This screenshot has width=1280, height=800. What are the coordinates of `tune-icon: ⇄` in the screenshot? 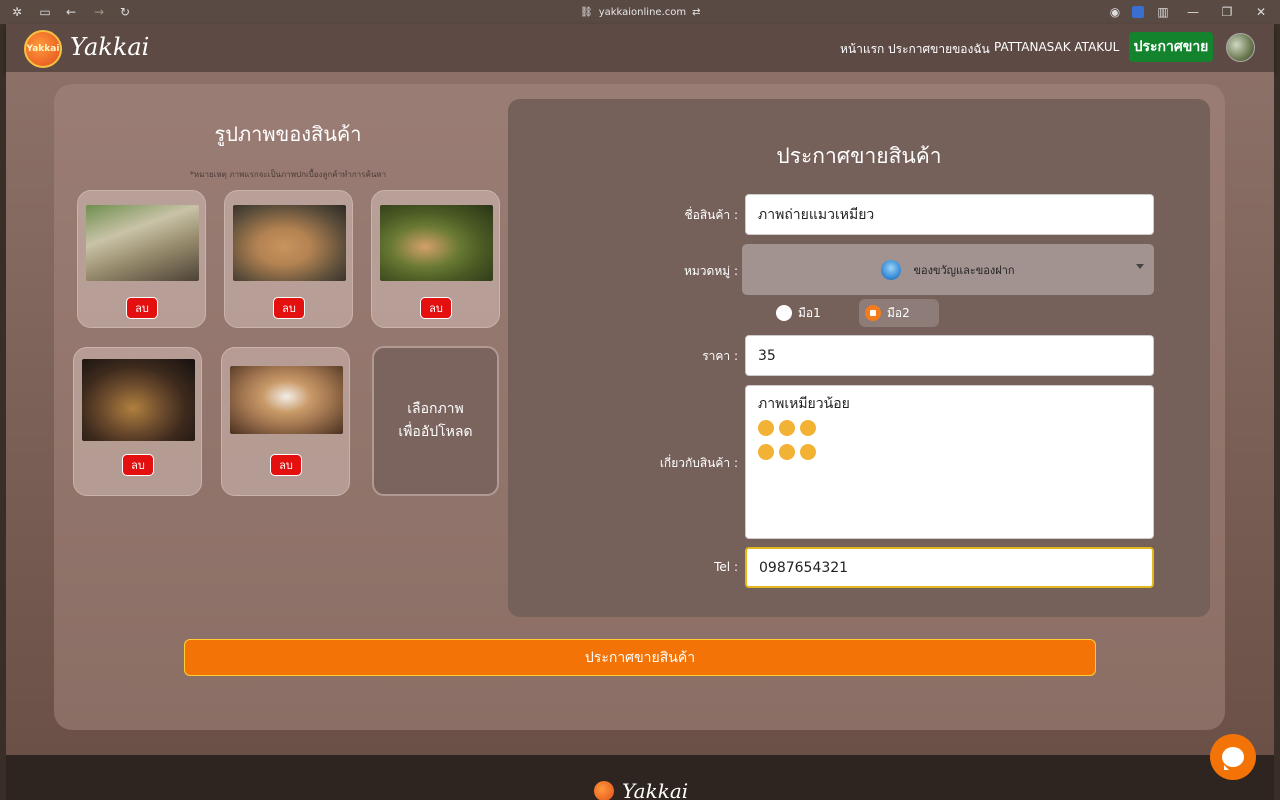 It's located at (696, 12).